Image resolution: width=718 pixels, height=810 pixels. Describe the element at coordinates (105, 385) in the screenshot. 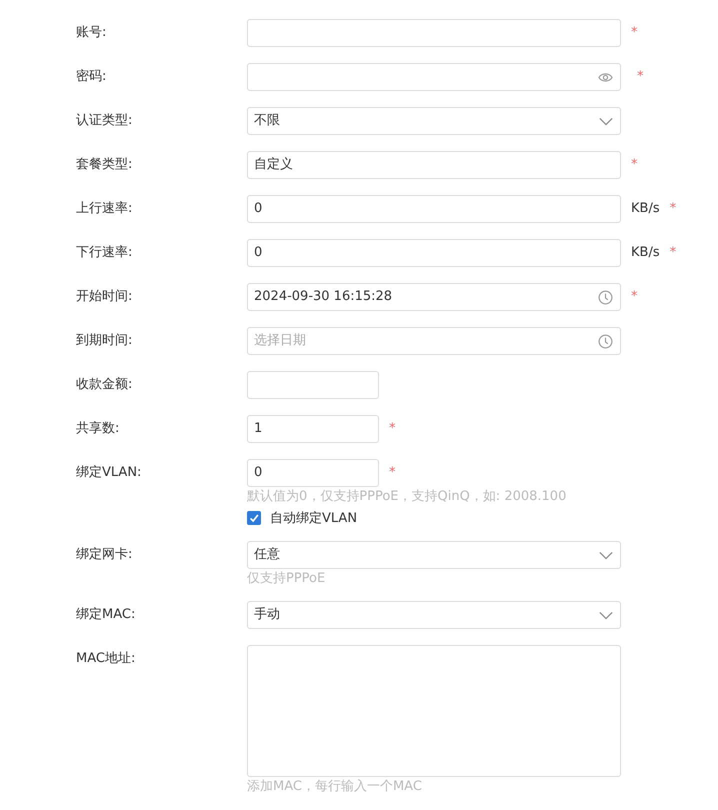

I see `field-label: 收款金额:` at that location.